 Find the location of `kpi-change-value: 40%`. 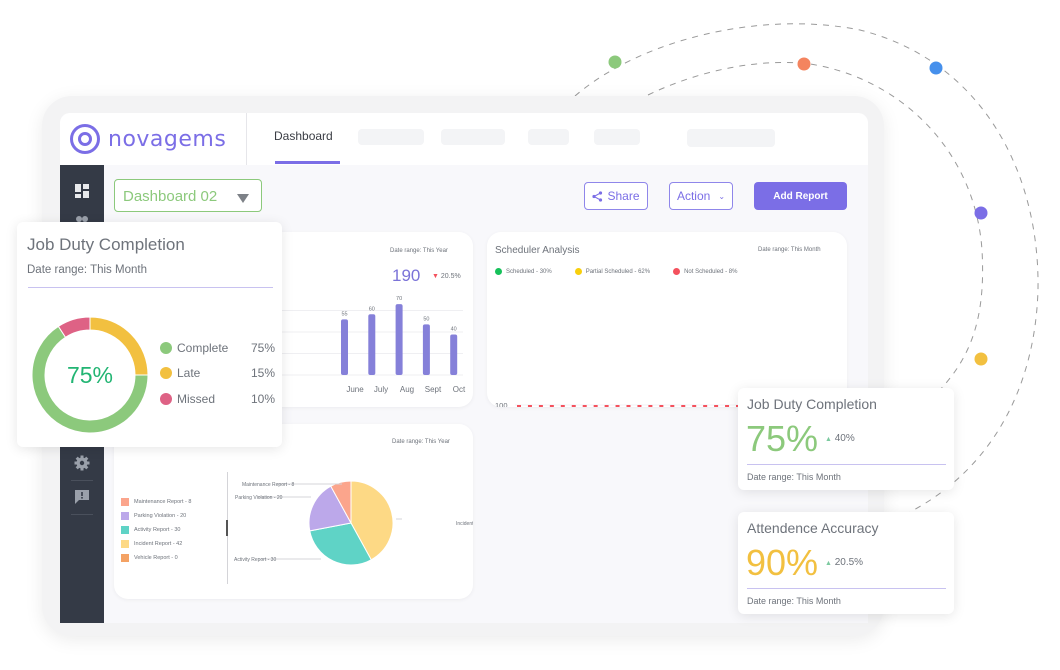

kpi-change-value: 40% is located at coordinates (844, 438).